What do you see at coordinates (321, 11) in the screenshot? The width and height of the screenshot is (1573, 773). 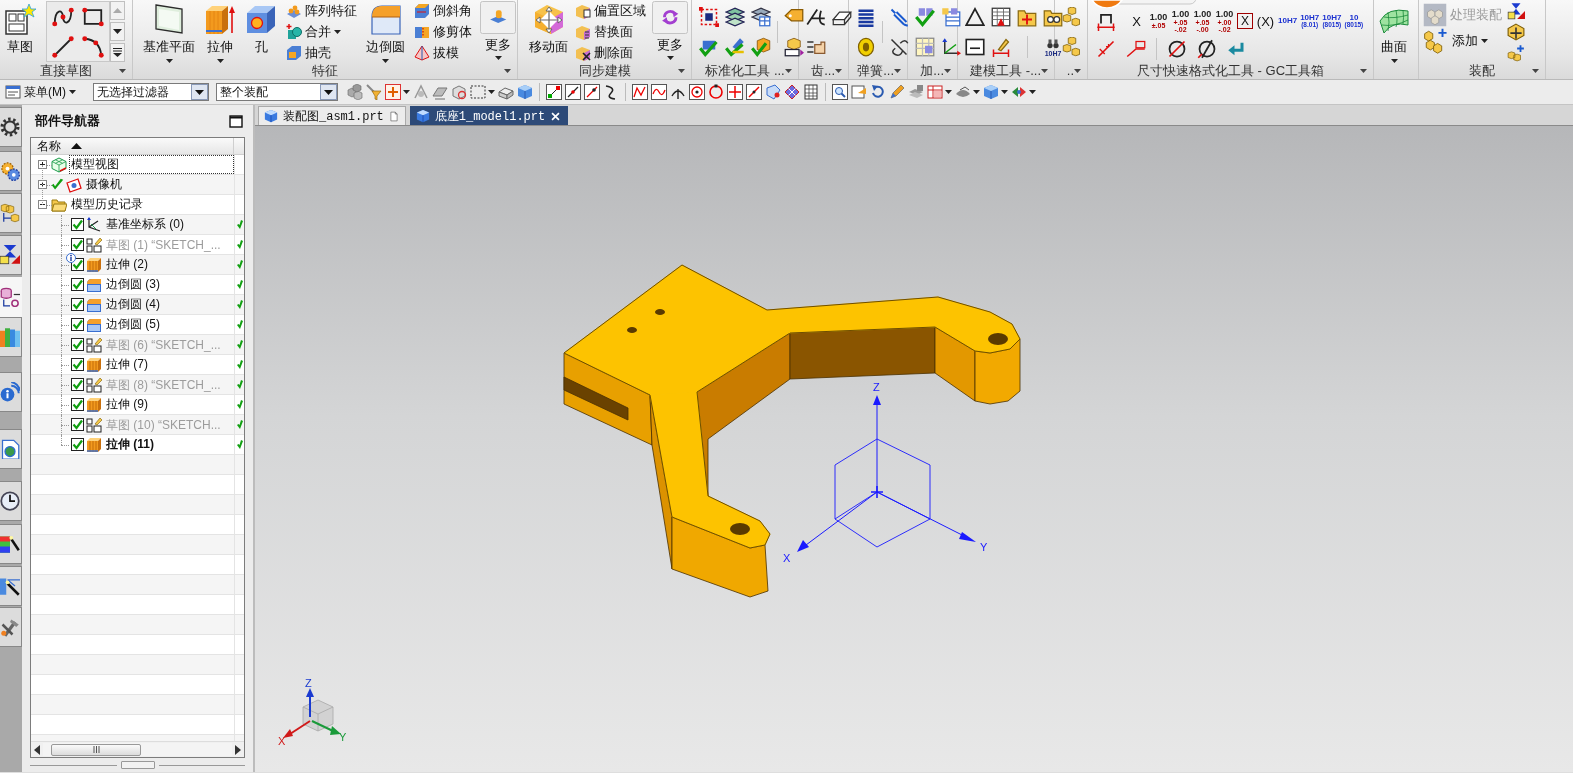 I see `pattern-feature-button: 阵列特征` at bounding box center [321, 11].